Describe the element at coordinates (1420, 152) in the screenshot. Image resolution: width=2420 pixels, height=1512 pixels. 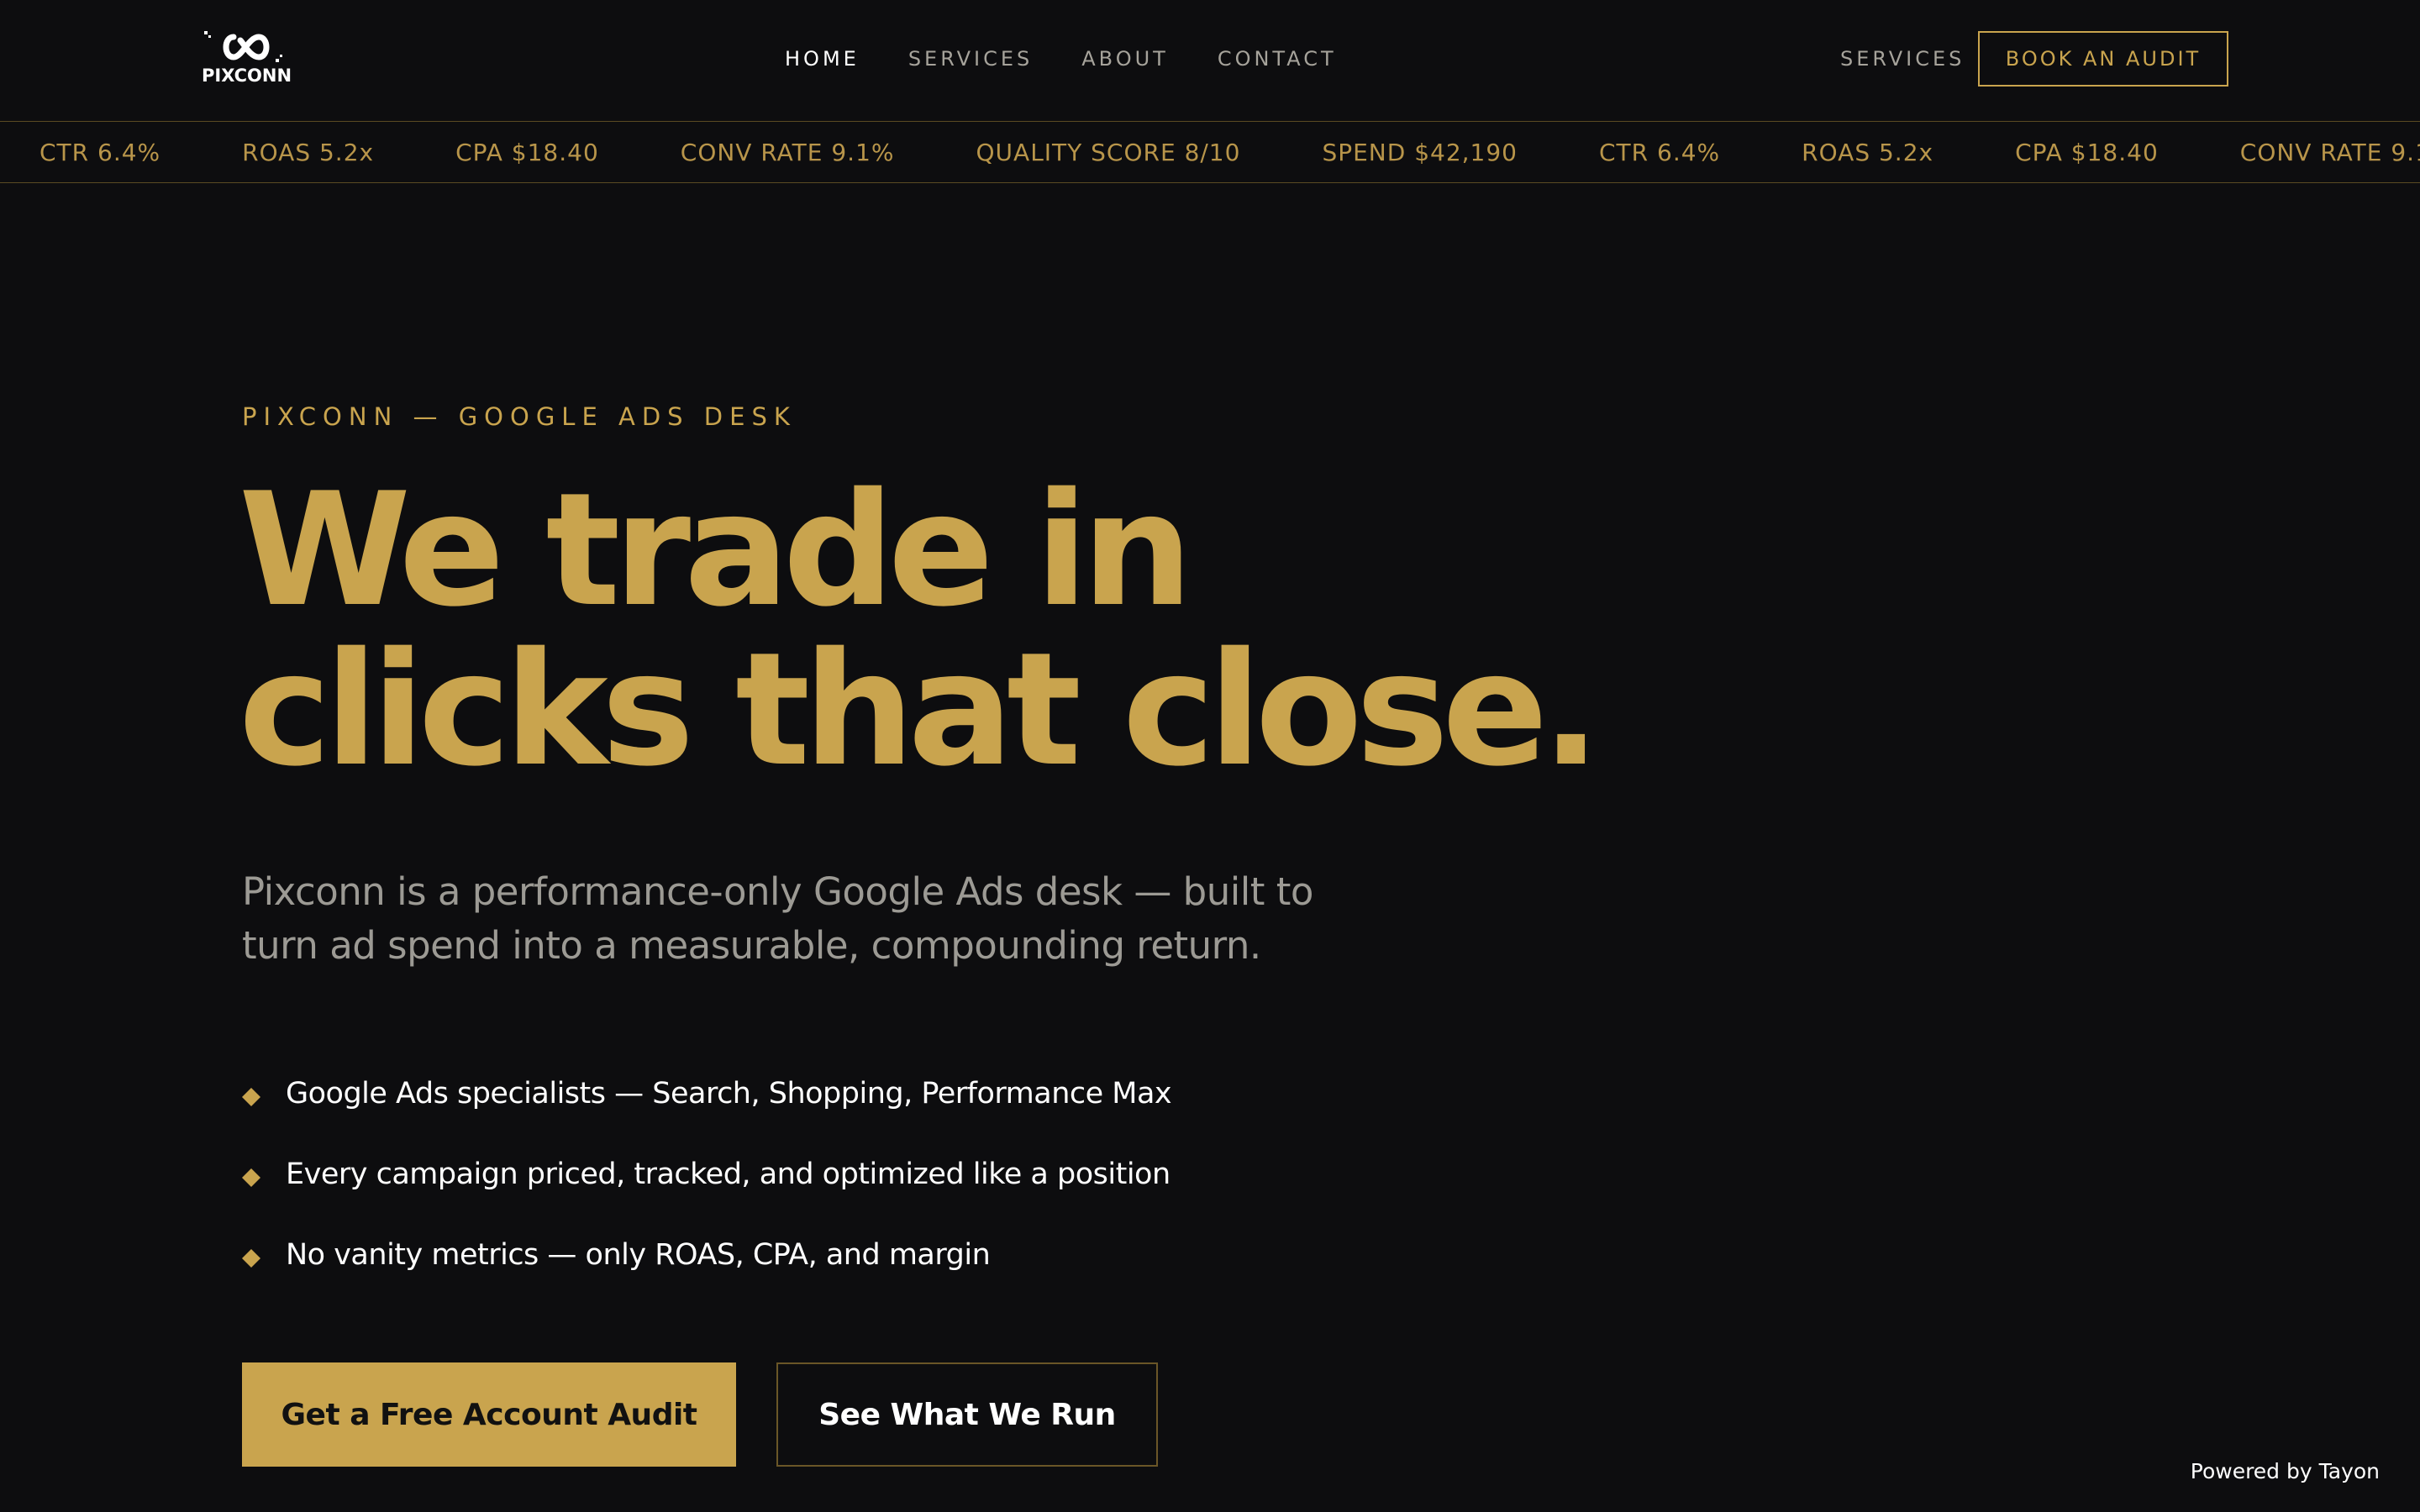
I see `ticker-item: SPEND $42,190` at that location.